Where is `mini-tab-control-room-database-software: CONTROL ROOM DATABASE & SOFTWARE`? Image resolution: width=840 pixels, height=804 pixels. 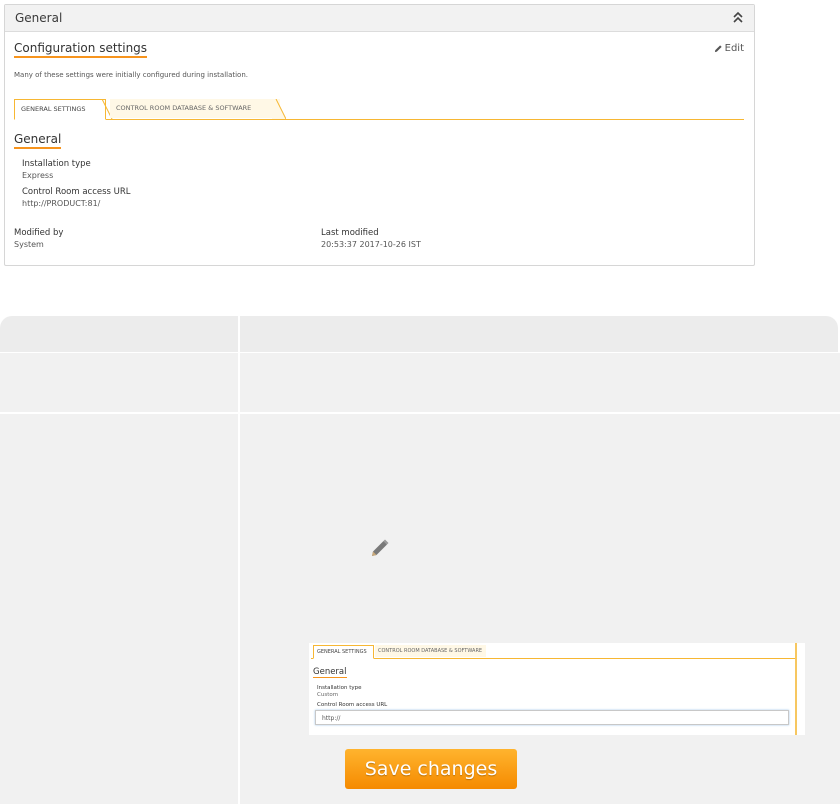 mini-tab-control-room-database-software: CONTROL ROOM DATABASE & SOFTWARE is located at coordinates (430, 651).